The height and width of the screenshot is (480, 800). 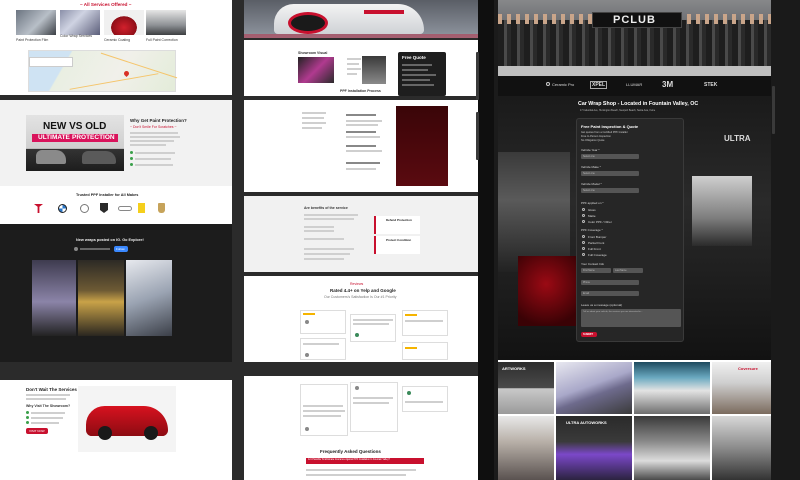 I want to click on visit-now-button: VISIT NOW, so click(x=37, y=431).